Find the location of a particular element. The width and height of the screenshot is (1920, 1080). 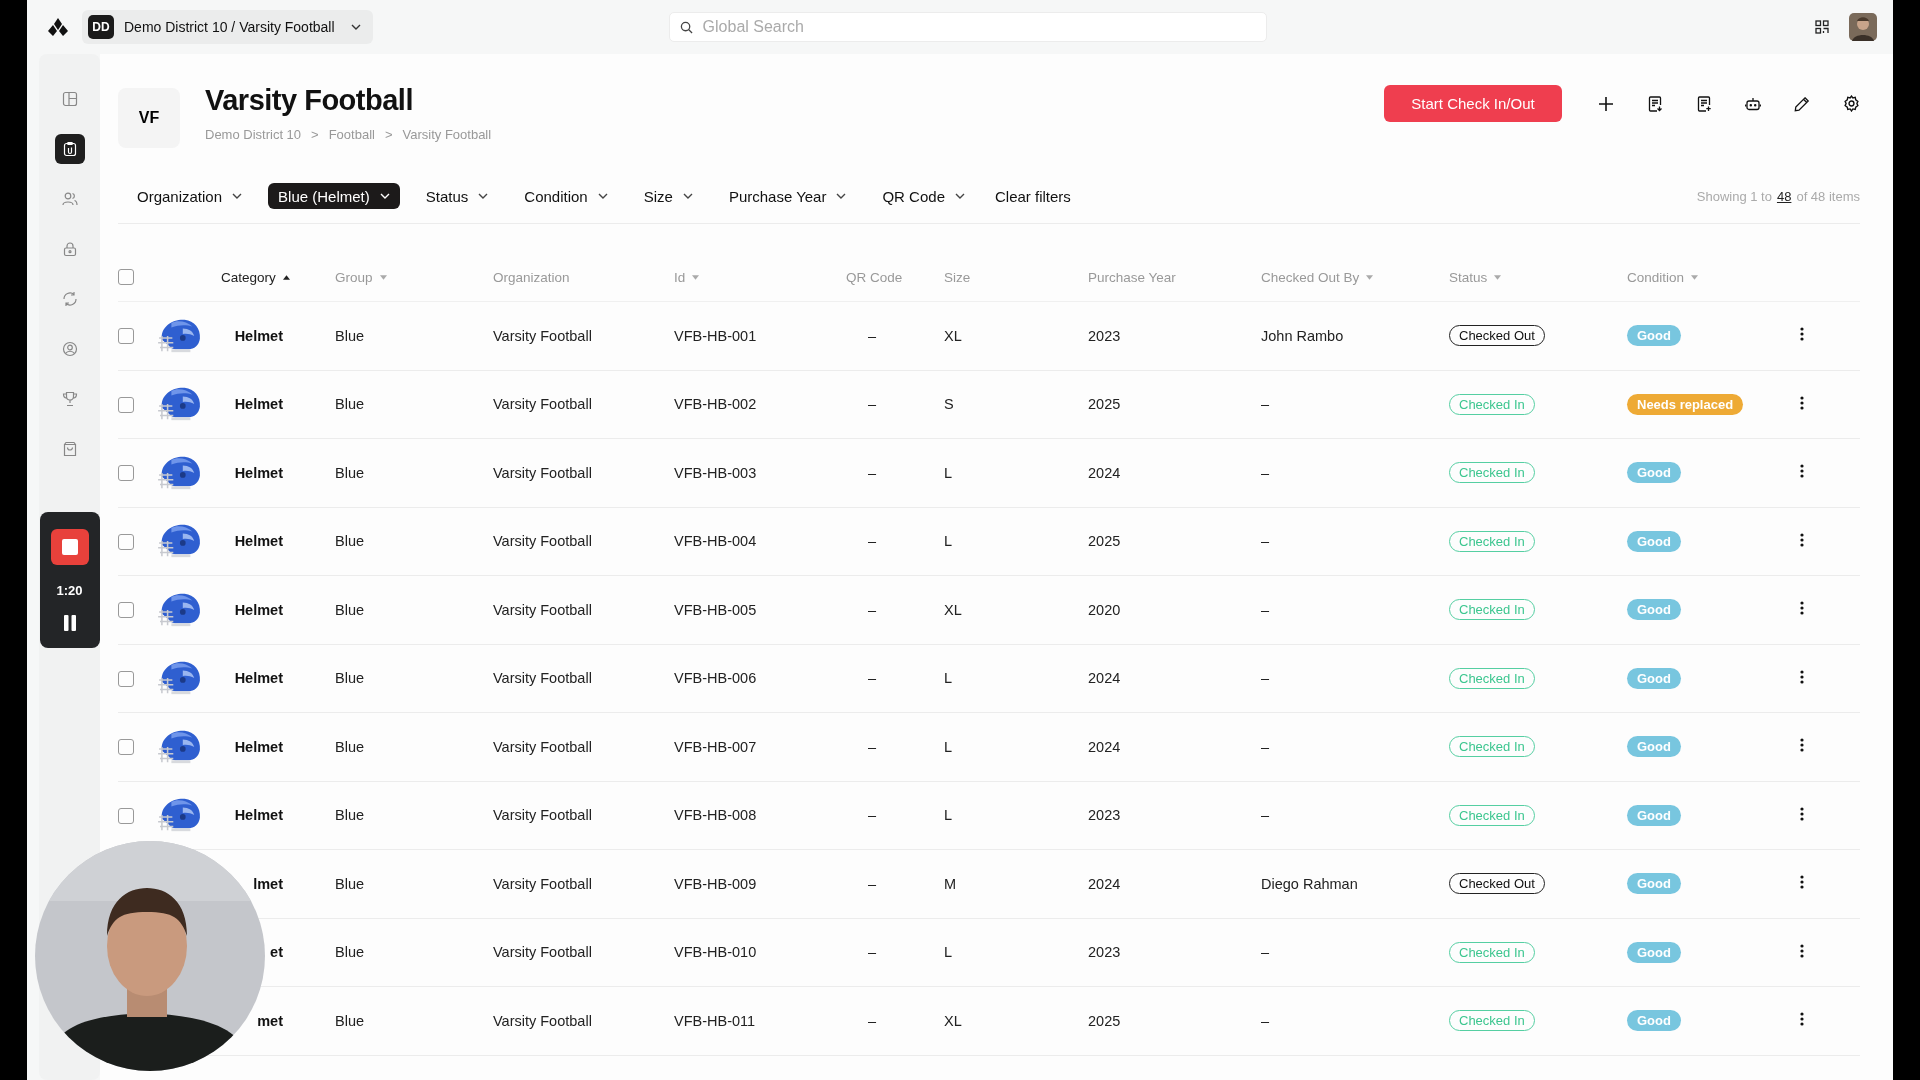

id-cell: VFB-HB-011 is located at coordinates (715, 1020).